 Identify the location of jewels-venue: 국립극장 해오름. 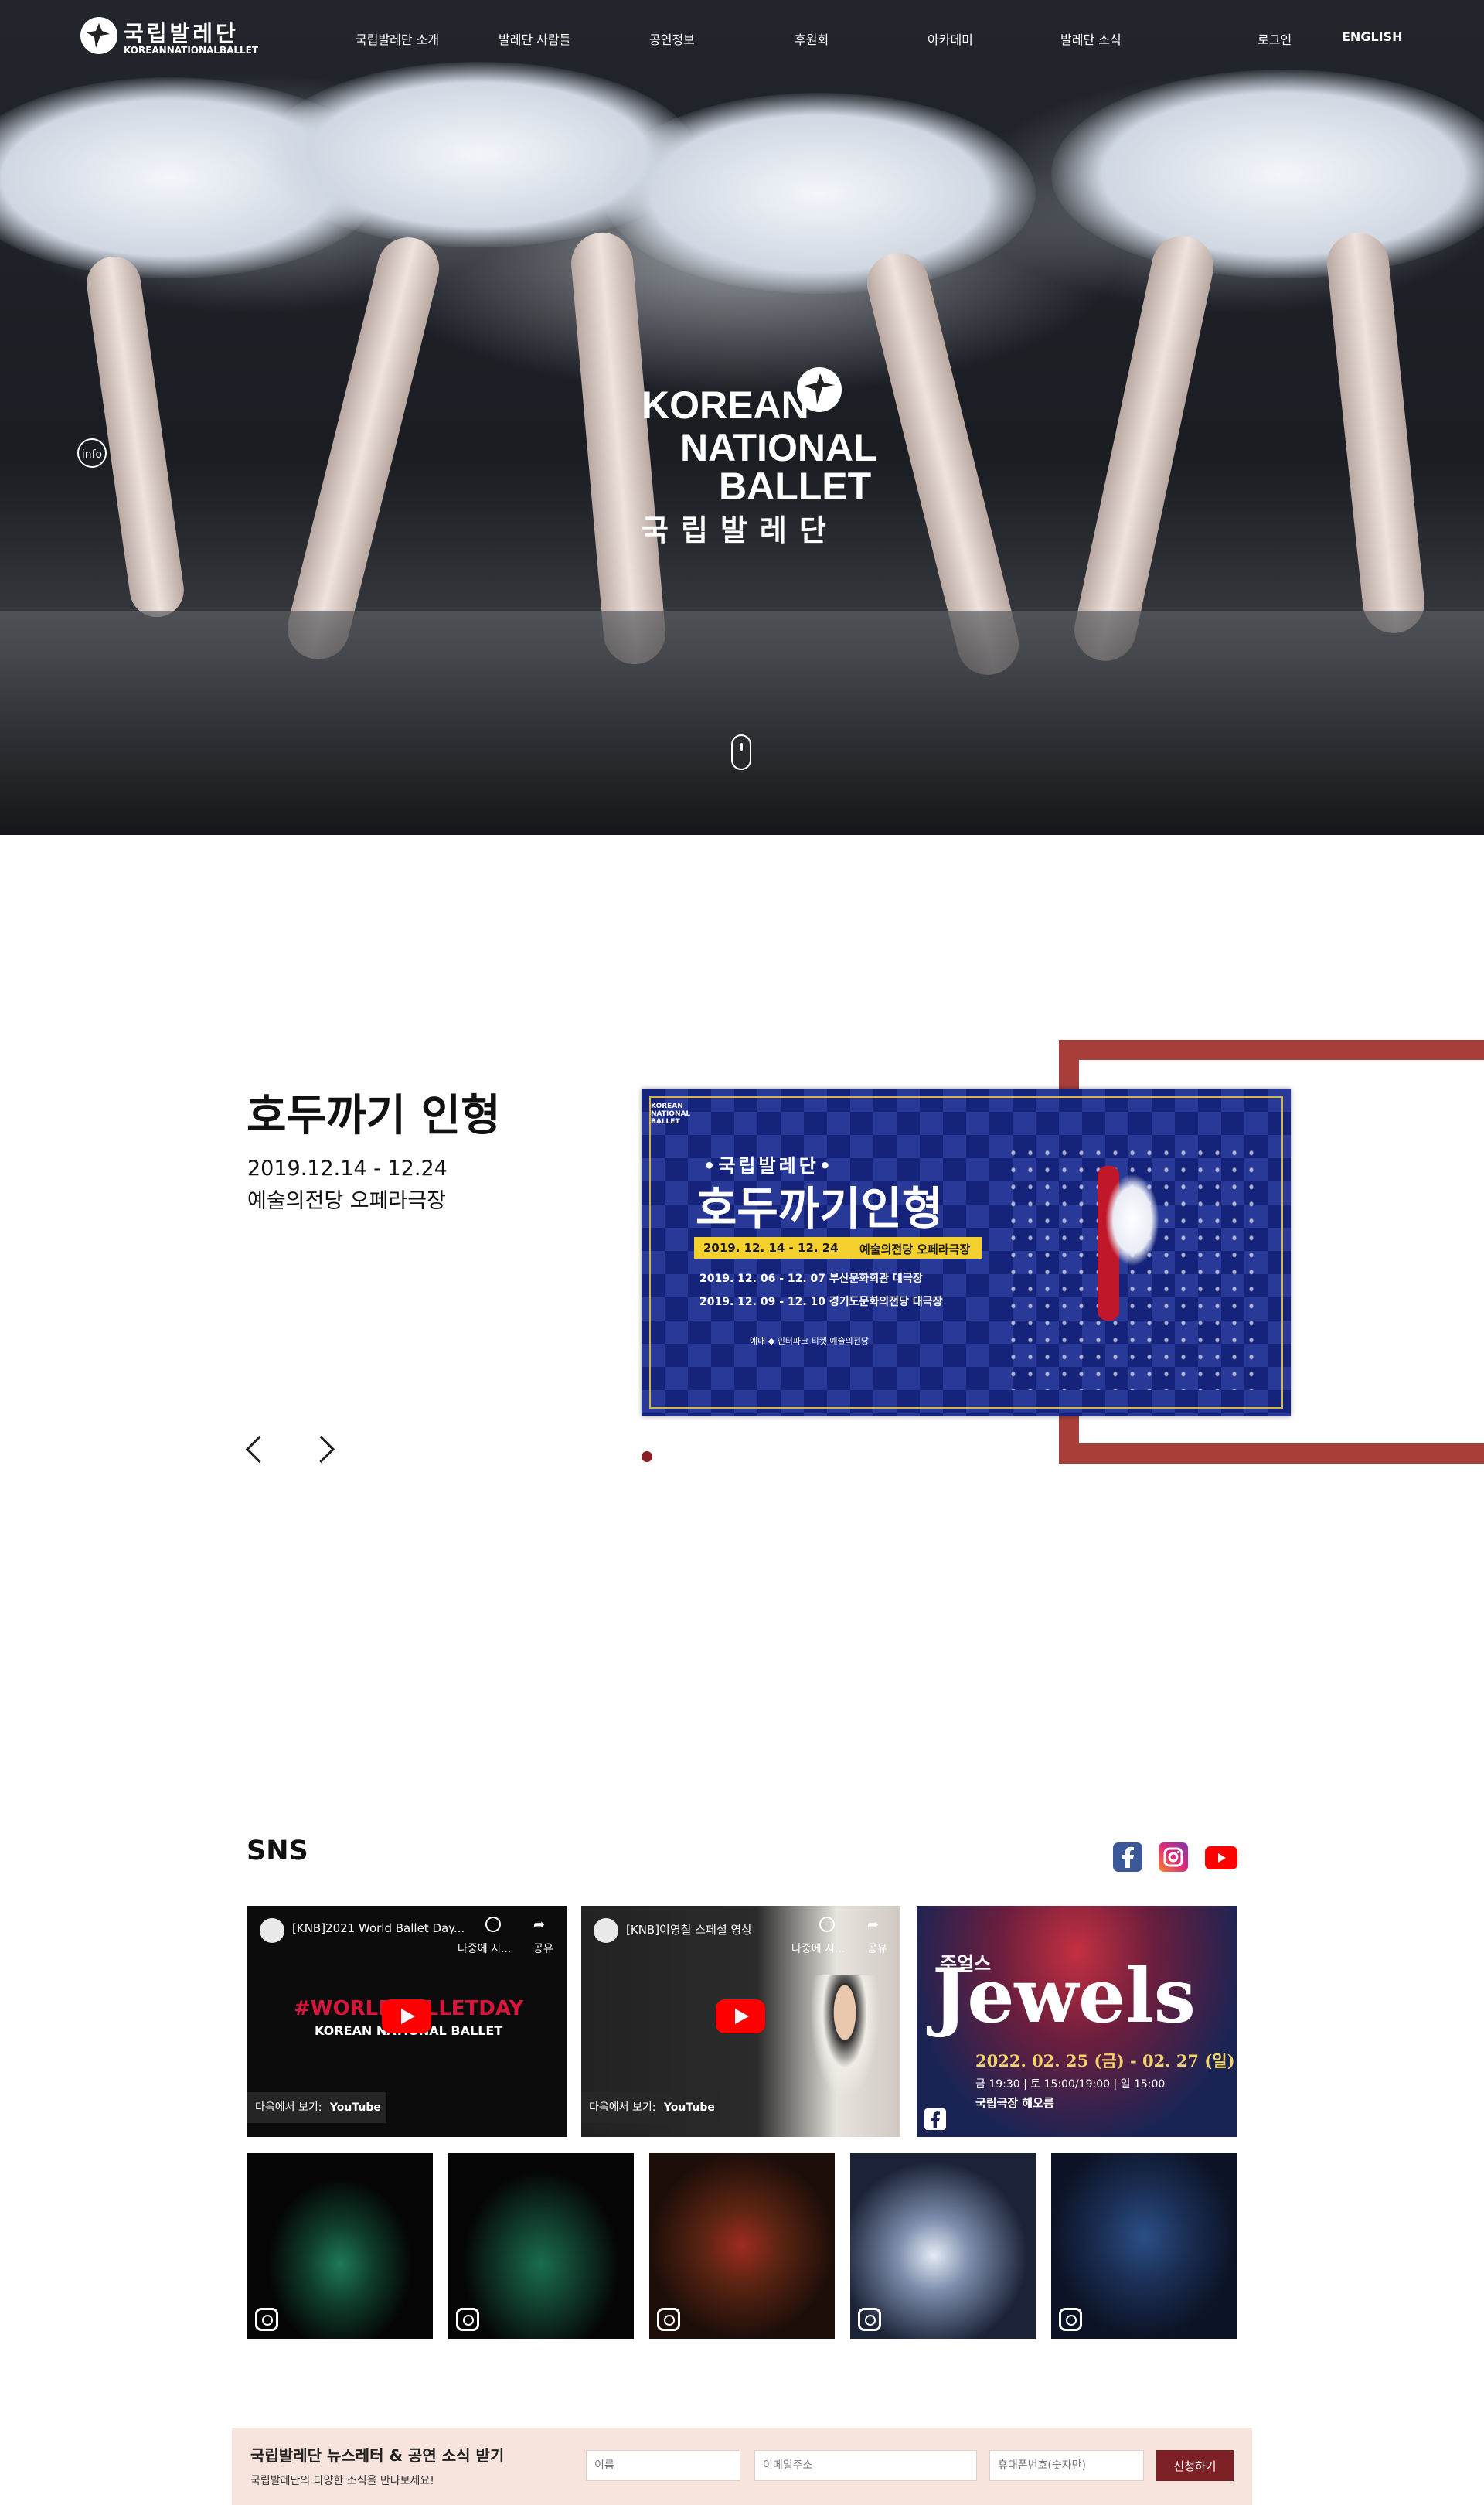
(1014, 2103).